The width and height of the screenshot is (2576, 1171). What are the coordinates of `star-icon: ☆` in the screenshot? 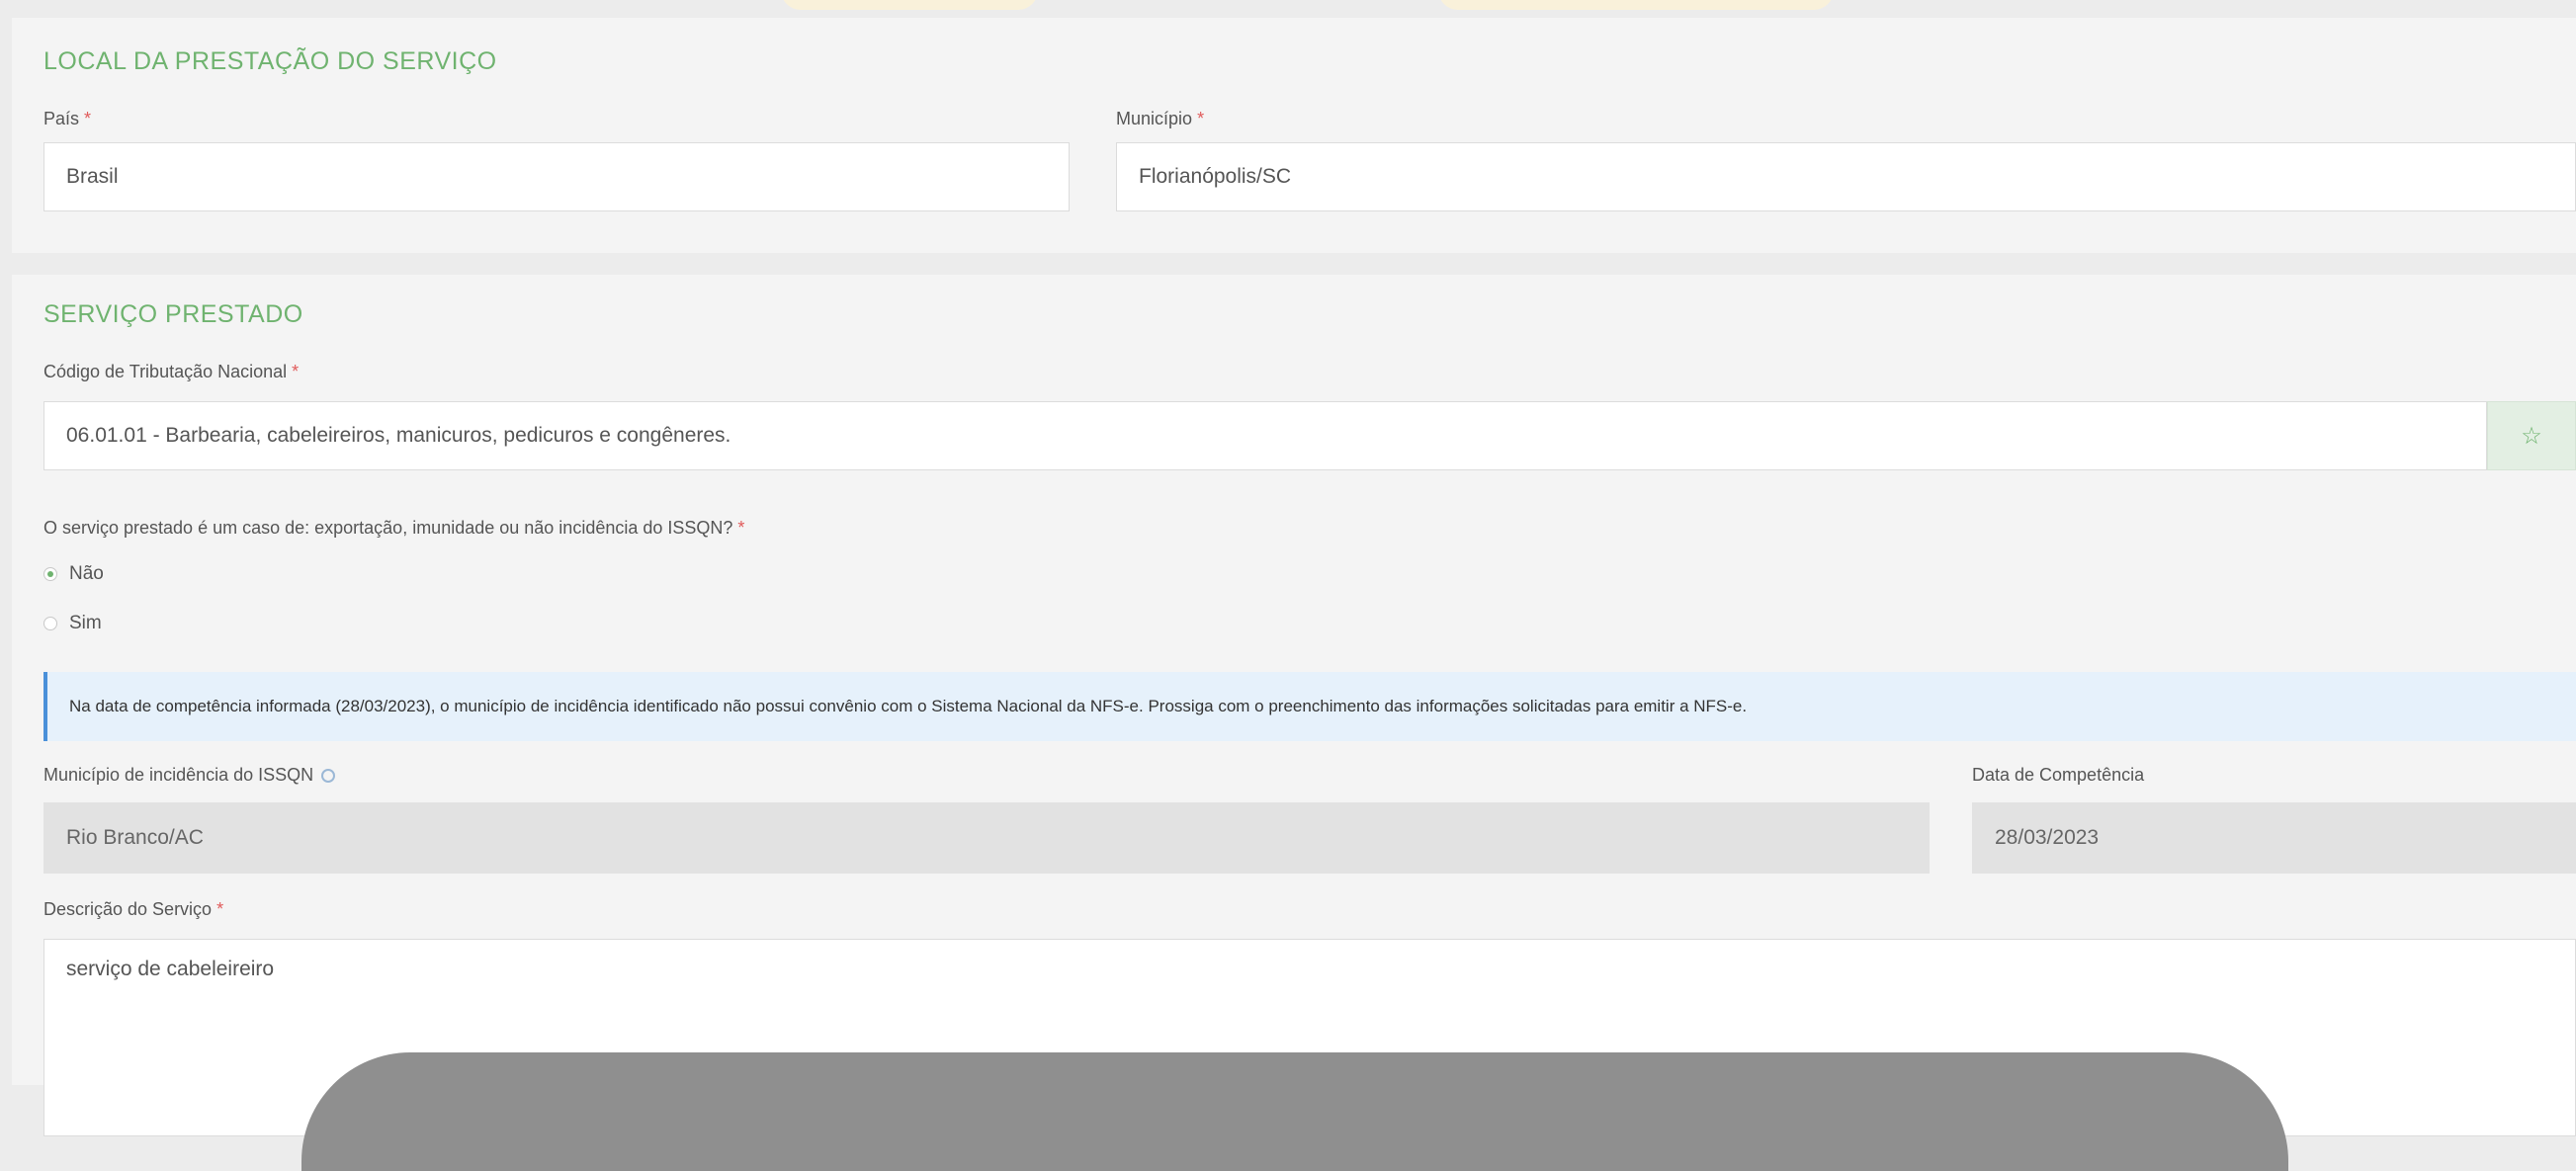 It's located at (2531, 436).